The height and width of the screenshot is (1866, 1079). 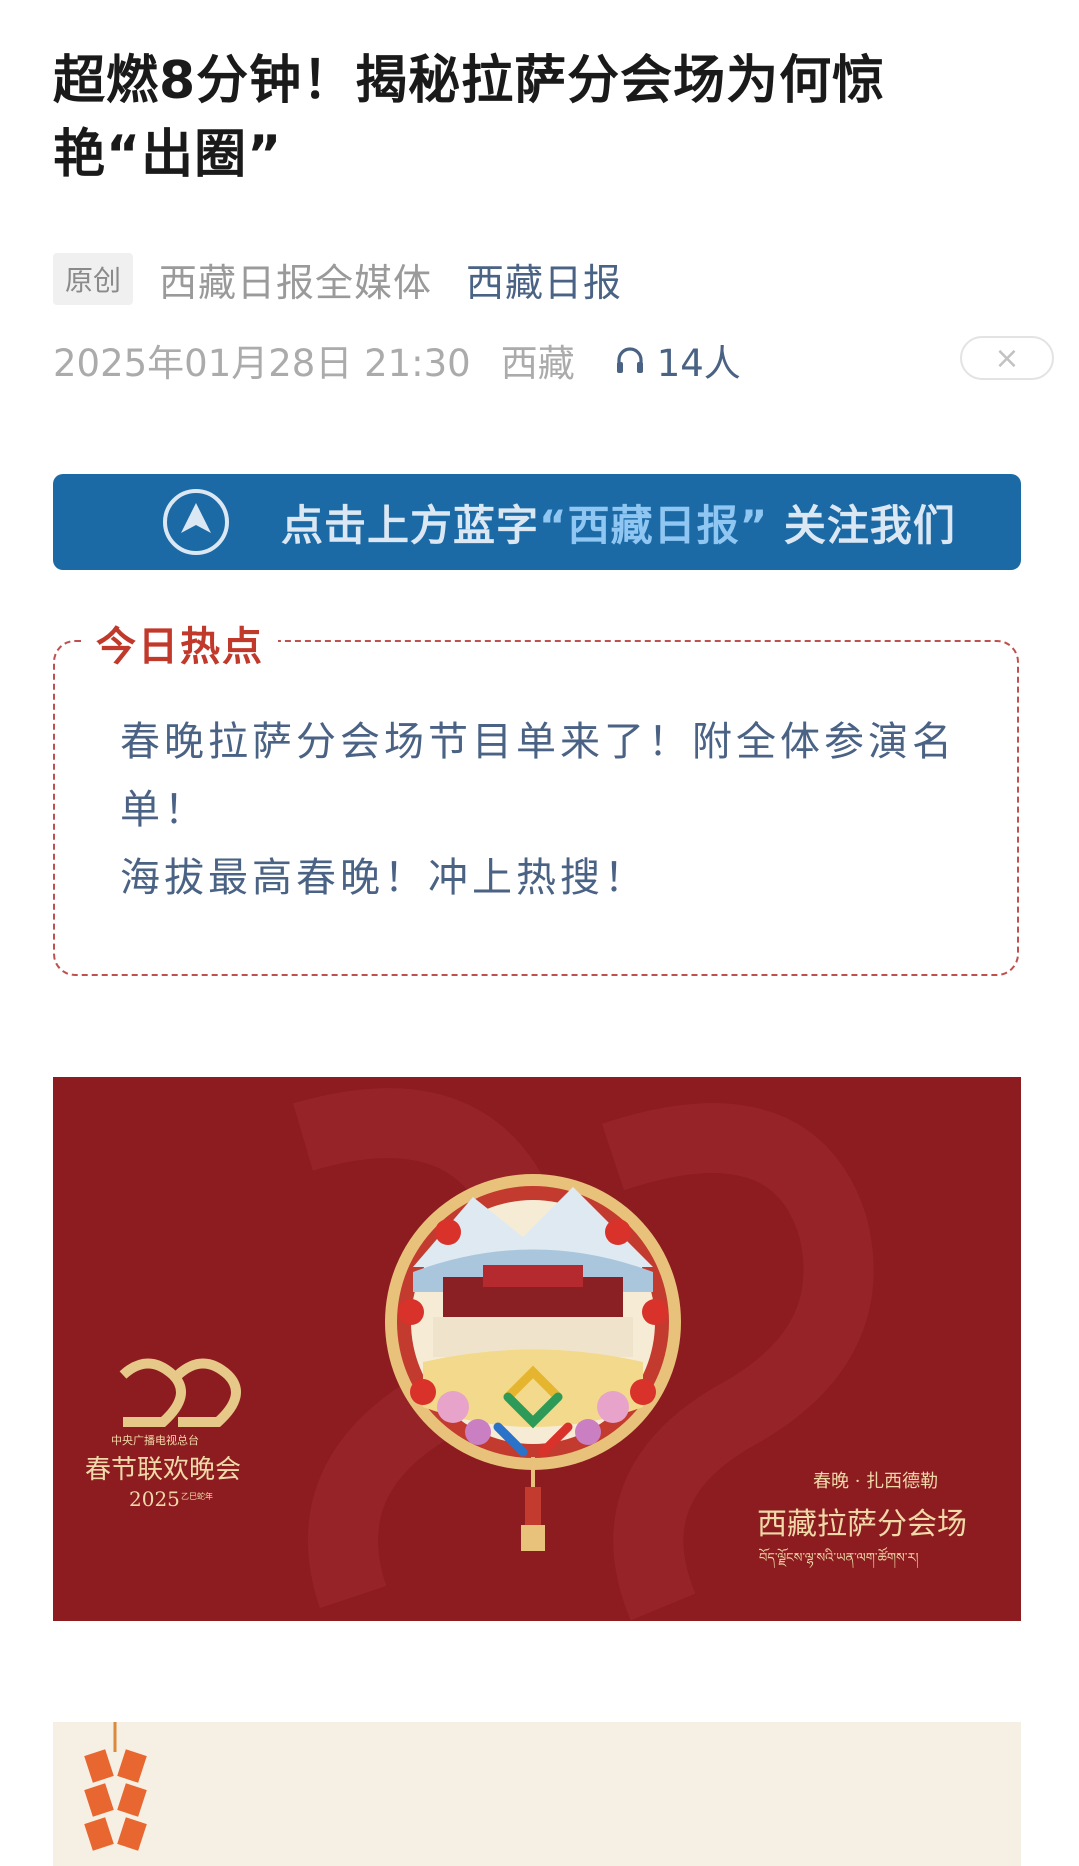 I want to click on hot-topics-list: 春晚拉萨分会场节目单来了！附全体参演名单！ 海拔最高春晚！冲上热搜！, so click(x=550, y=810).